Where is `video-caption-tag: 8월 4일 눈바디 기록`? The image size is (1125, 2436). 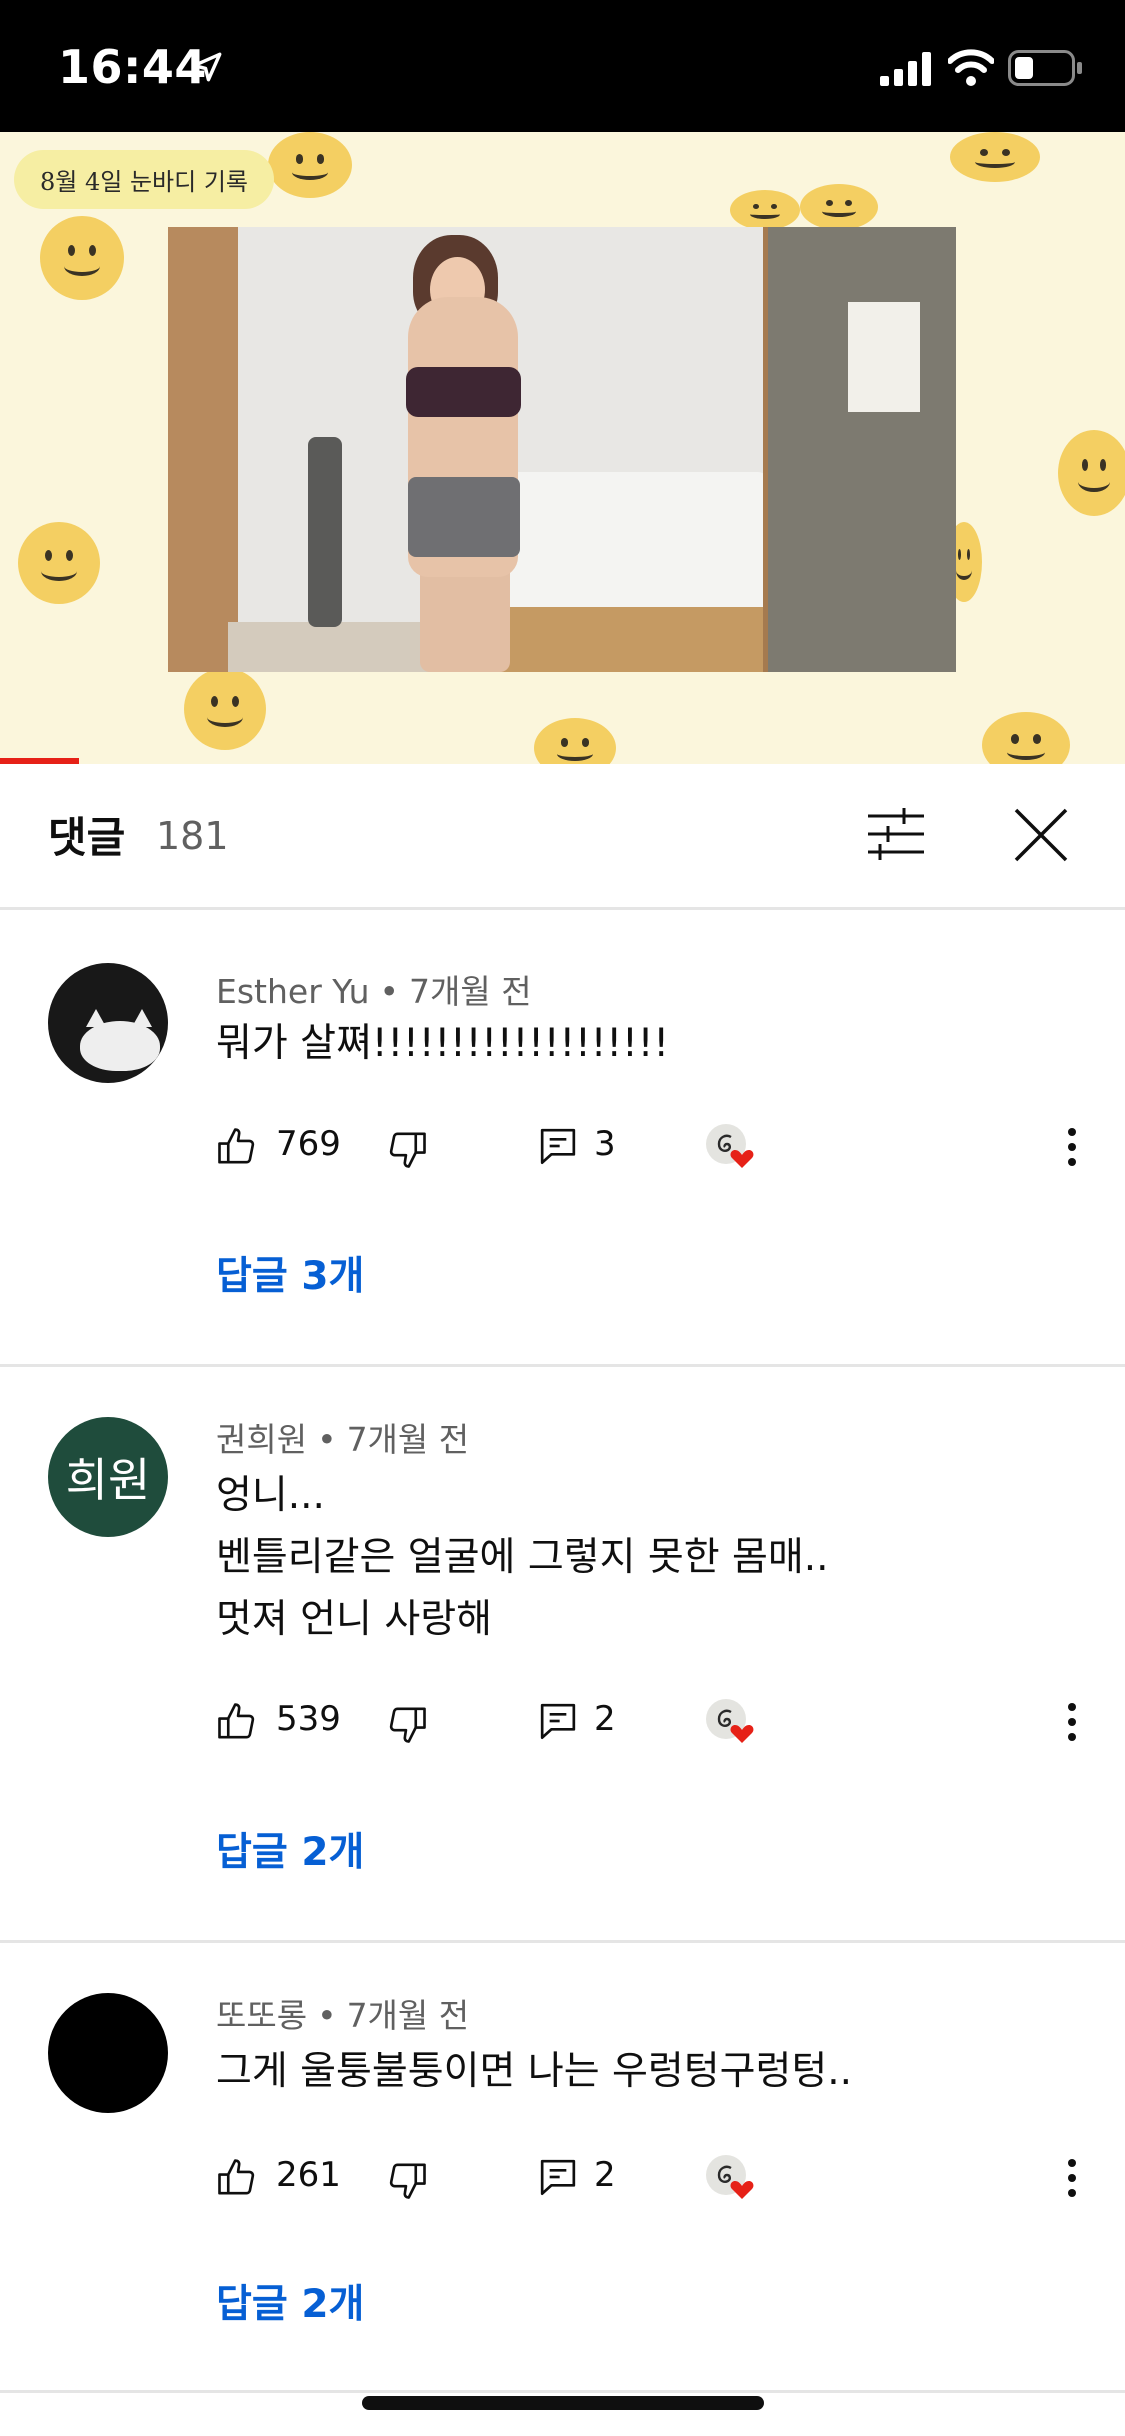 video-caption-tag: 8월 4일 눈바디 기록 is located at coordinates (144, 179).